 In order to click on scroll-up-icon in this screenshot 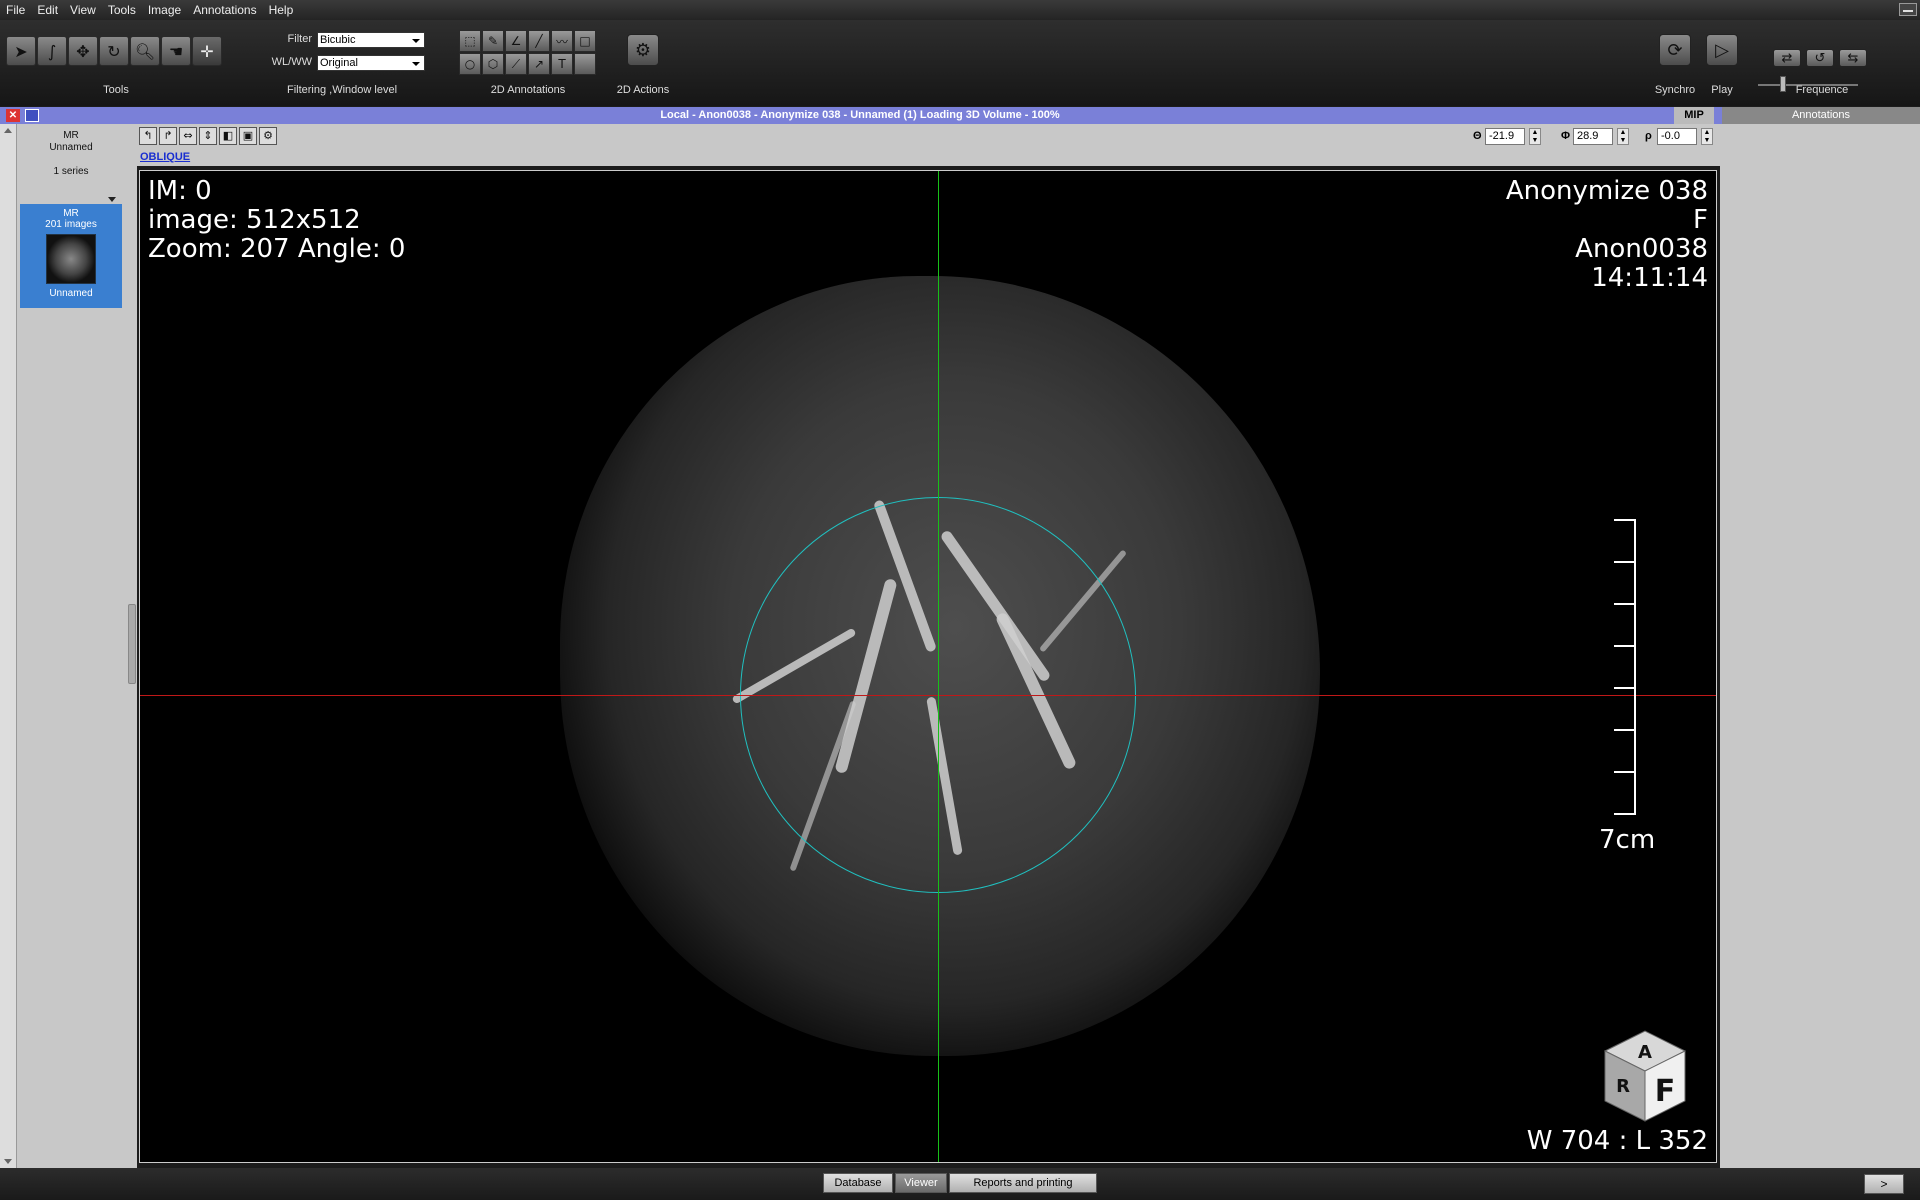, I will do `click(8, 130)`.